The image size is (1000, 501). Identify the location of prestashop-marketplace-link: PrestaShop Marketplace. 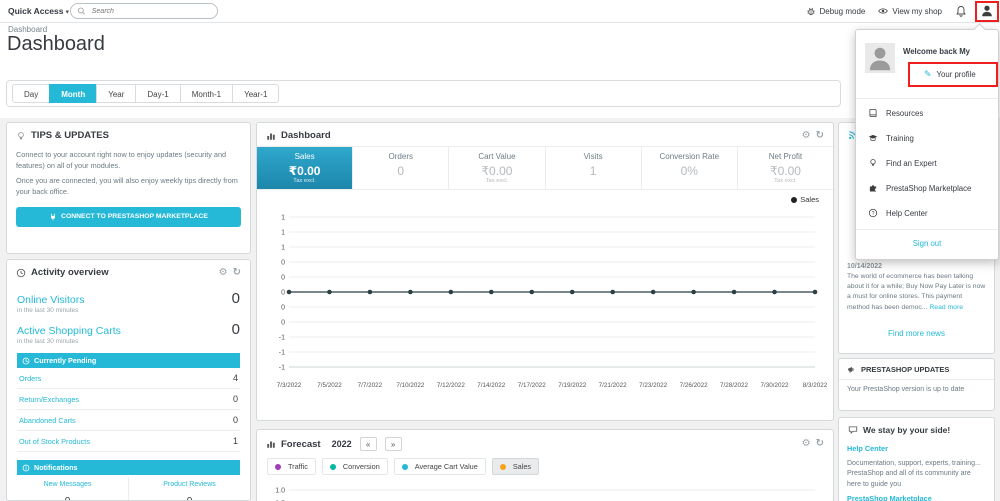
(916, 497).